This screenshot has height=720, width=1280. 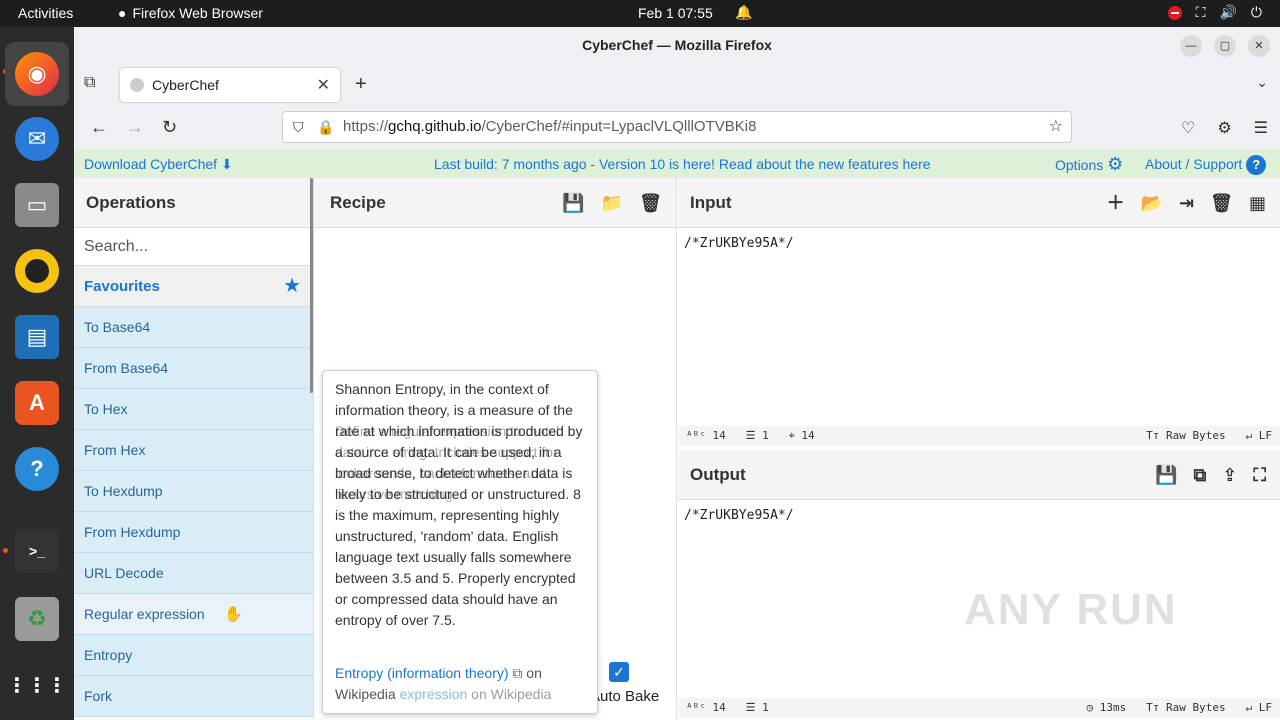 I want to click on new-tab-button: +, so click(x=361, y=84).